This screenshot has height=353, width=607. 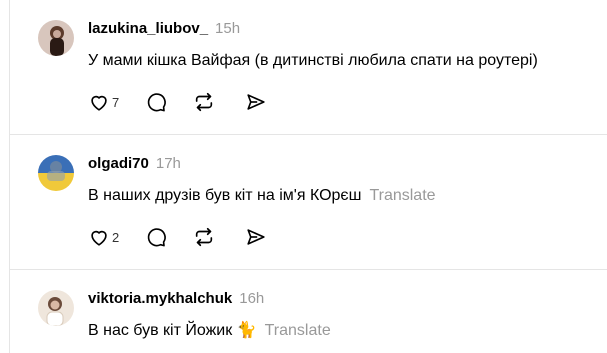 What do you see at coordinates (252, 298) in the screenshot?
I see `post-time: 16h` at bounding box center [252, 298].